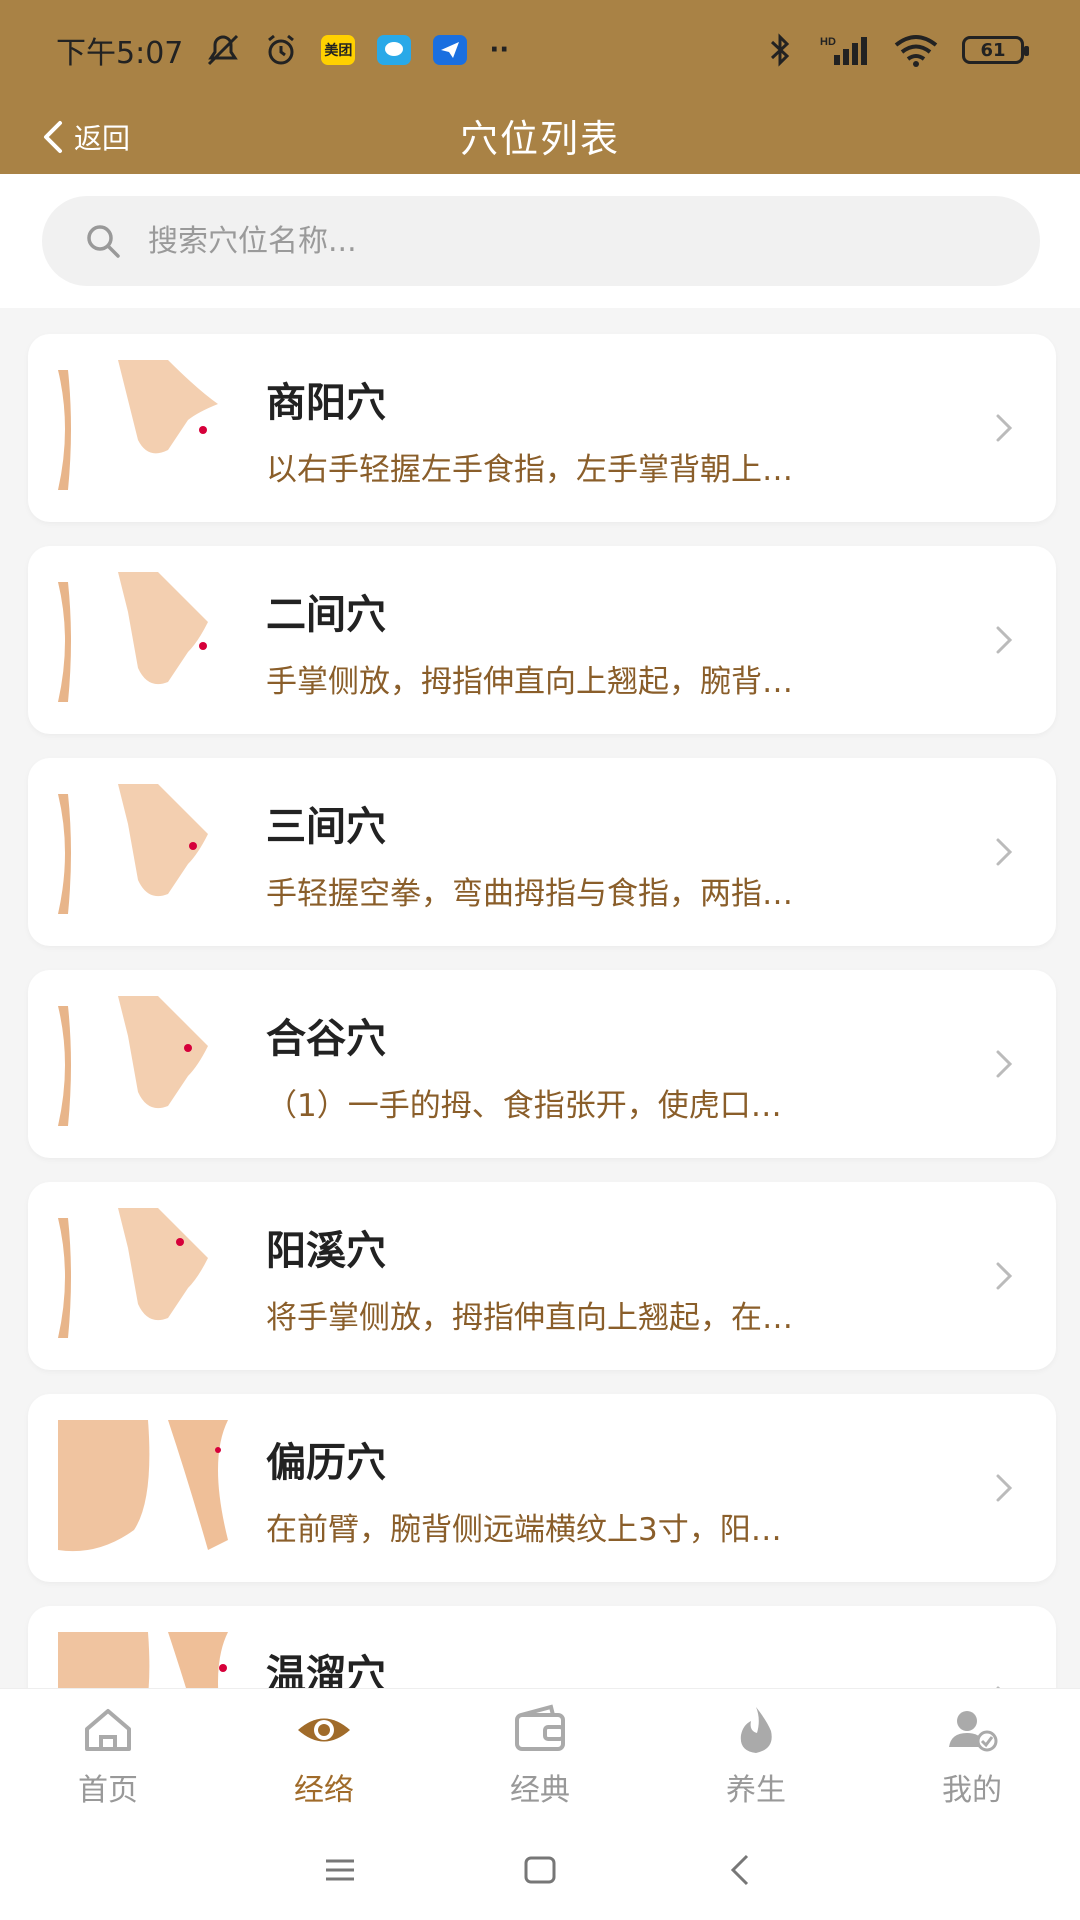  I want to click on bottom-tab-bar: 首页 经络 经典 养生 我的, so click(540, 1754).